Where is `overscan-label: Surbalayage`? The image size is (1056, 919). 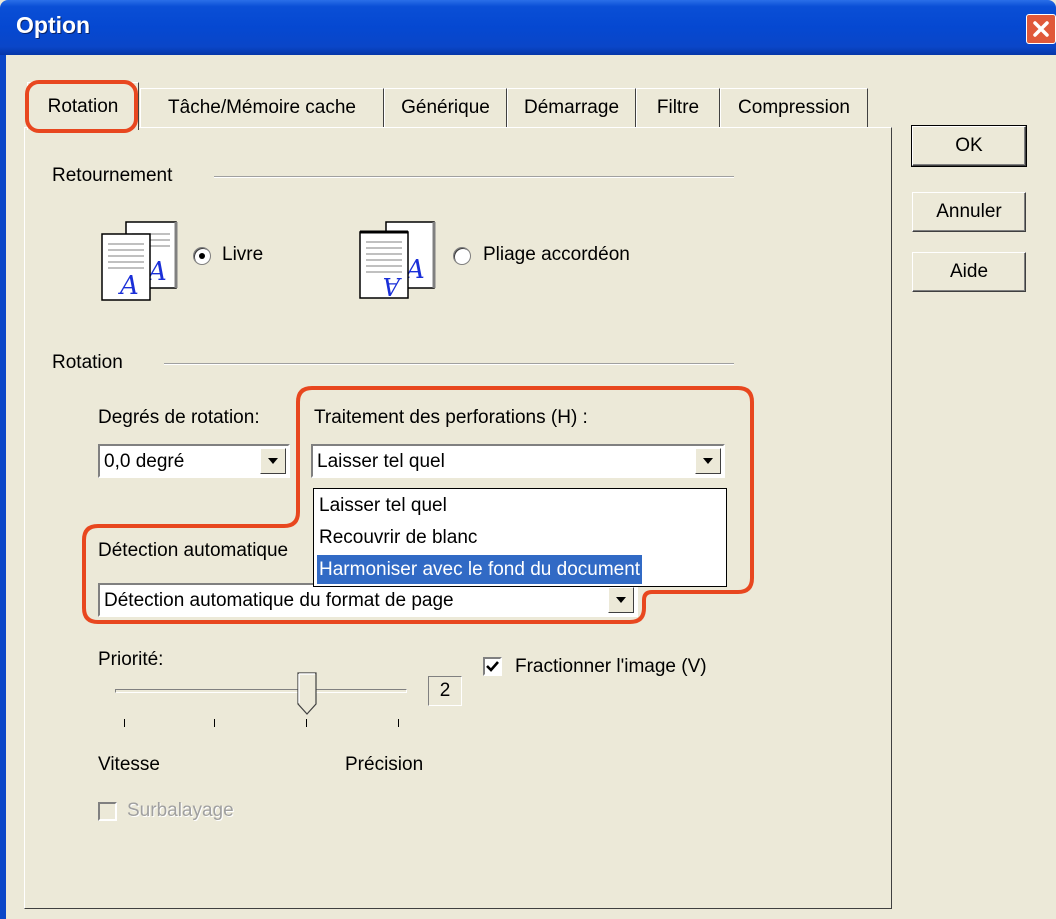
overscan-label: Surbalayage is located at coordinates (180, 810).